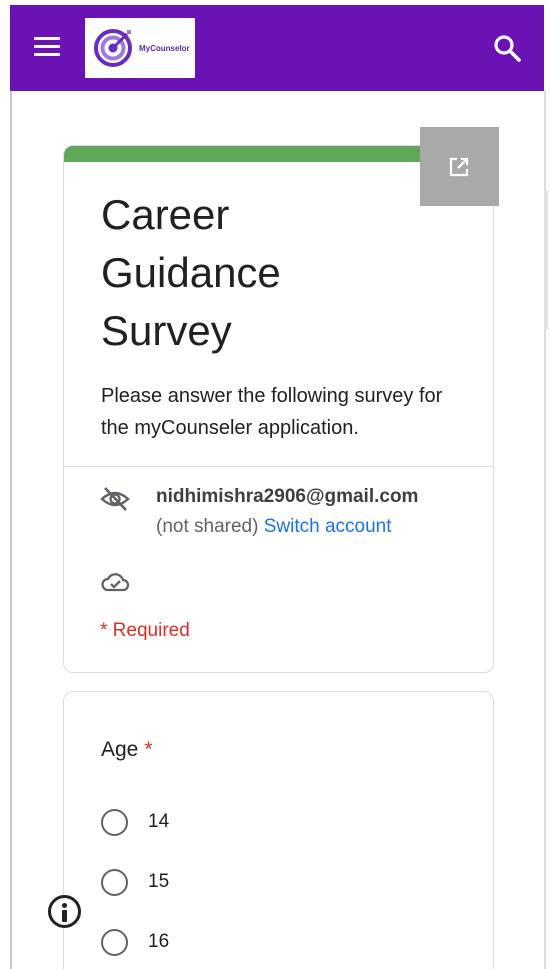 The image size is (549, 969). I want to click on open-in-new-button, so click(459, 166).